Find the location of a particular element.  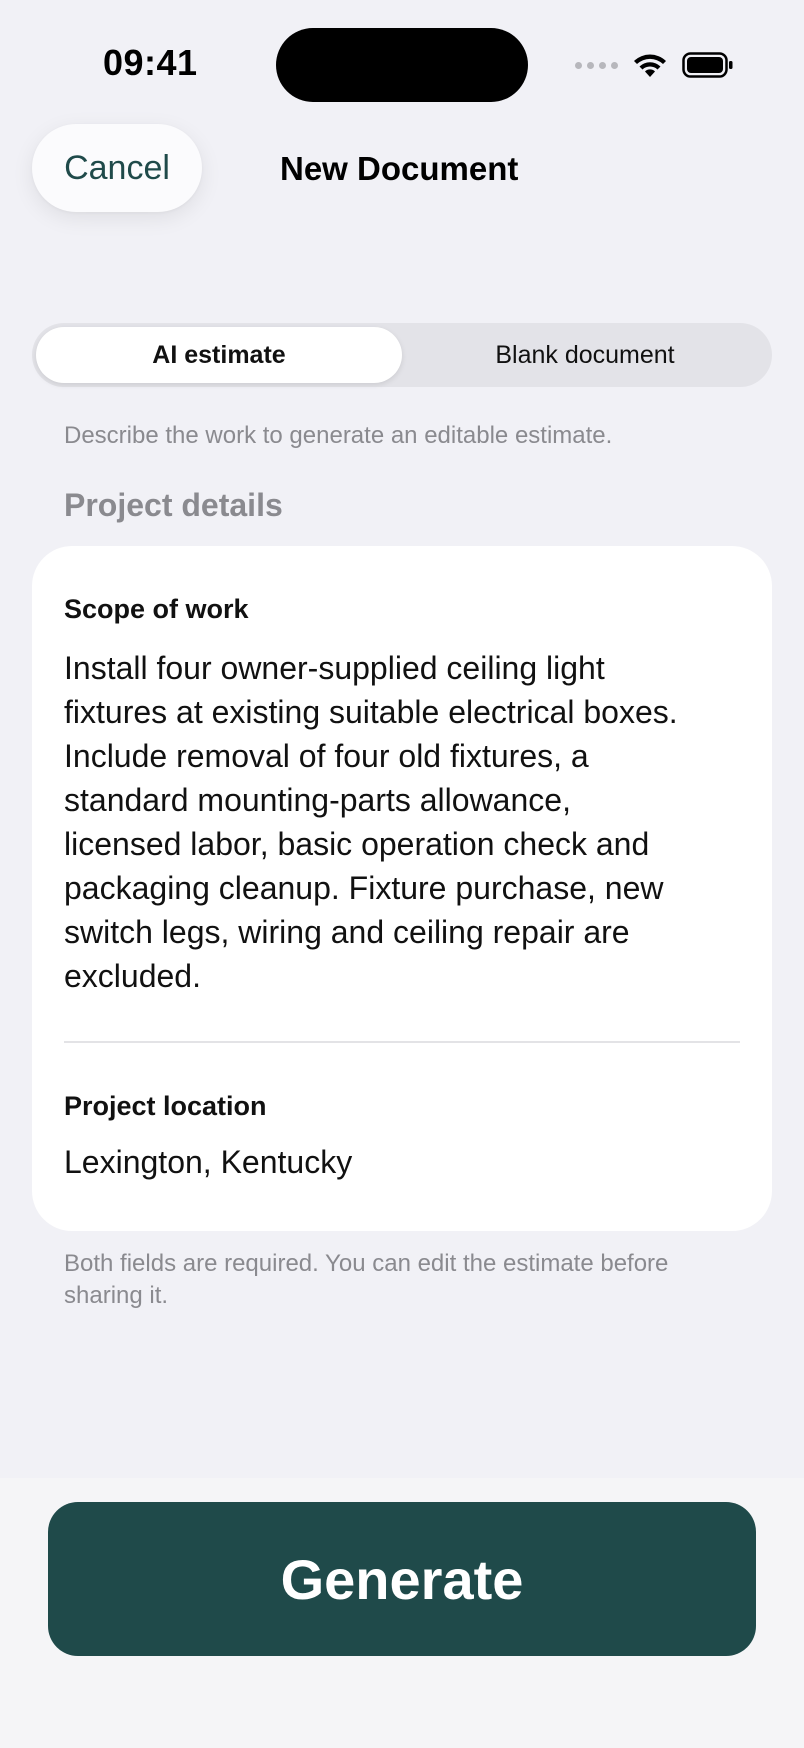

section-title: Project details is located at coordinates (173, 505).